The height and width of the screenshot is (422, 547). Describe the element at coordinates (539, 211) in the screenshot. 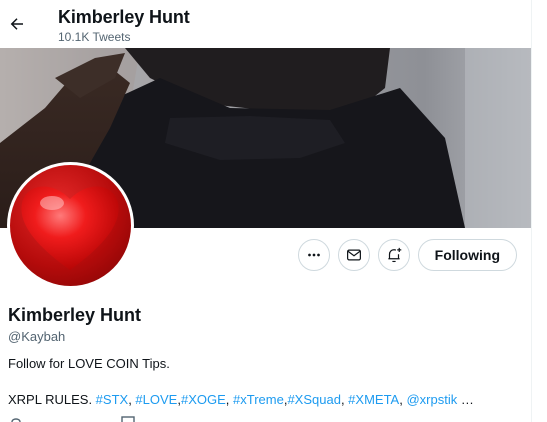

I see `scrollbar-track` at that location.